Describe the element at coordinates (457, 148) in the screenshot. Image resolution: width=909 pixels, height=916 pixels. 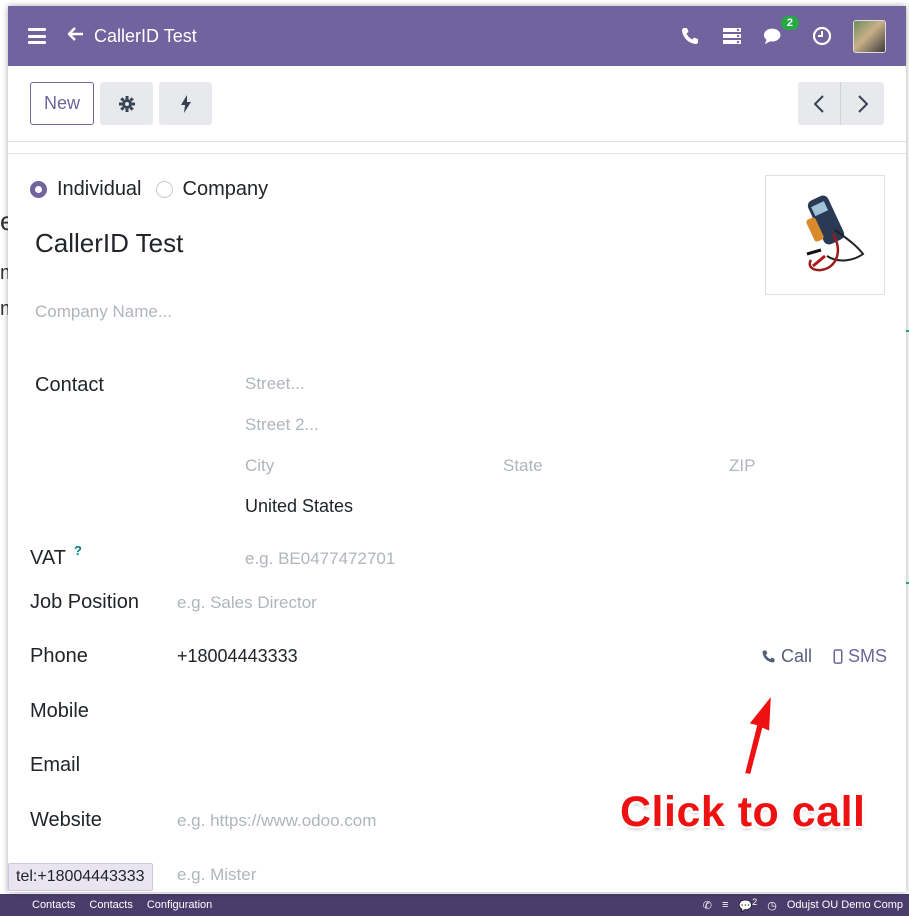
I see `sheet-divider` at that location.